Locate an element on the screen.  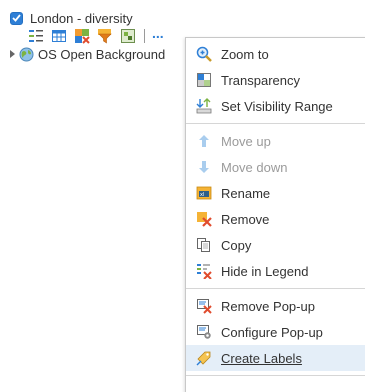
menu-item-set-visibility-range: Set Visibility Range is located at coordinates (275, 106).